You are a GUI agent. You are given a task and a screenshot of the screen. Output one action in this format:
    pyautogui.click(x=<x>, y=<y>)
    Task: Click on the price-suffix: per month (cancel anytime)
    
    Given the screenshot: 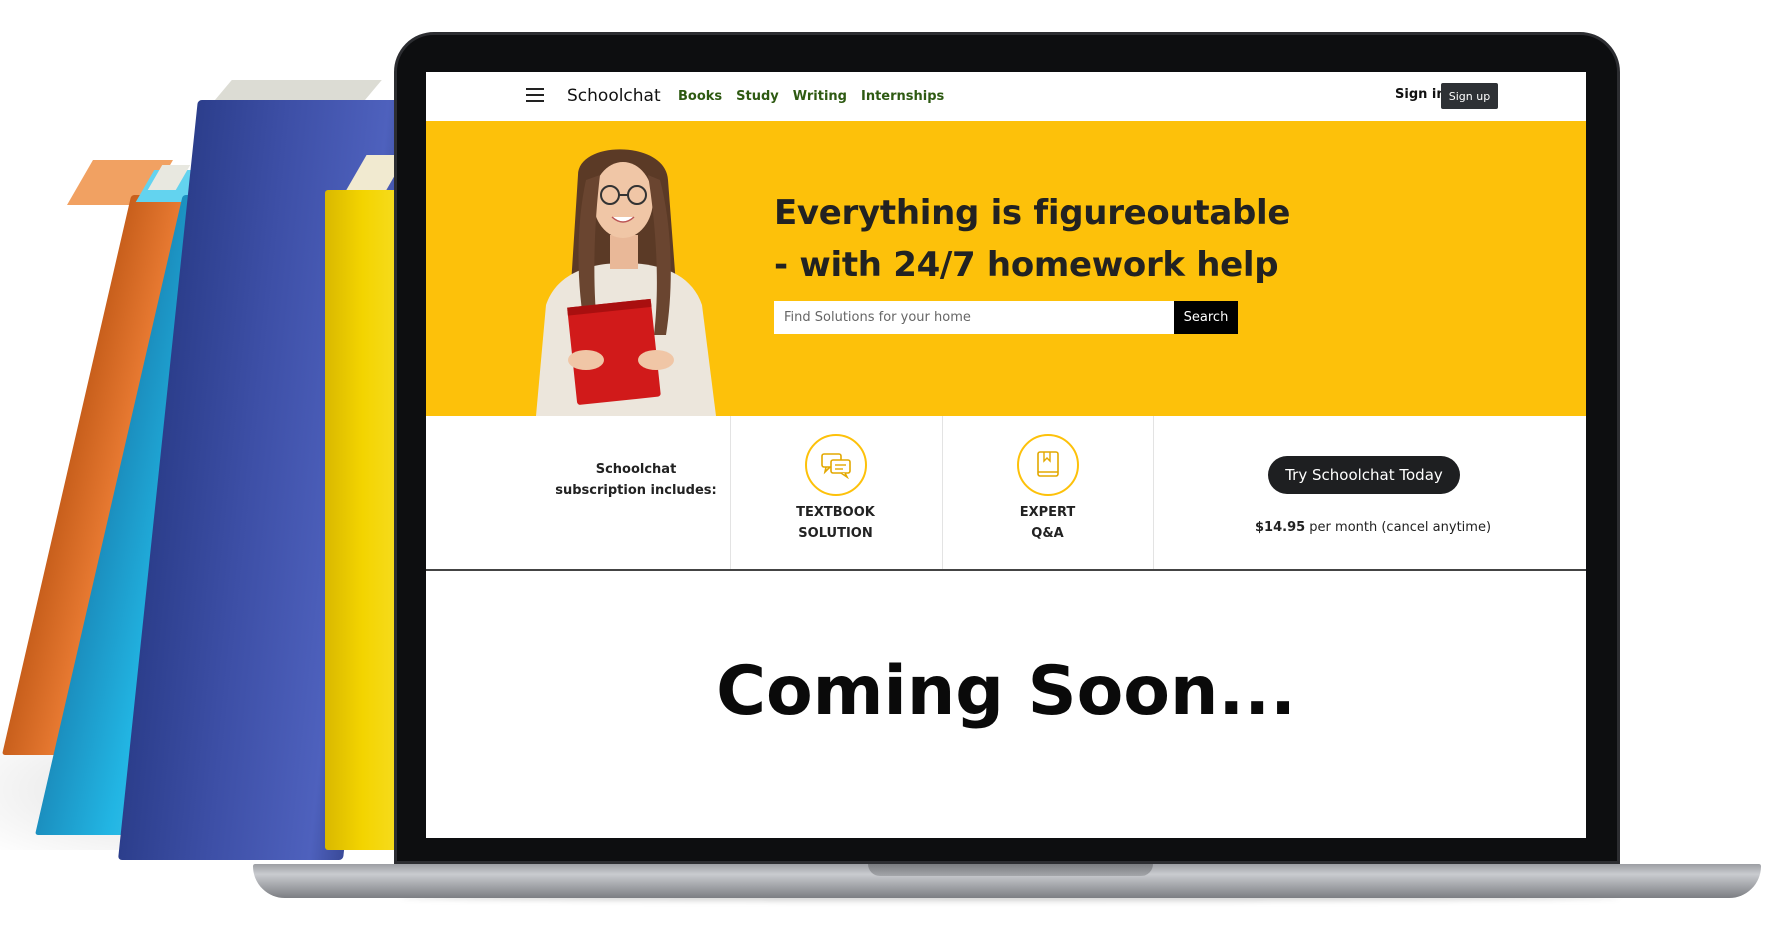 What is the action you would take?
    pyautogui.click(x=1398, y=527)
    